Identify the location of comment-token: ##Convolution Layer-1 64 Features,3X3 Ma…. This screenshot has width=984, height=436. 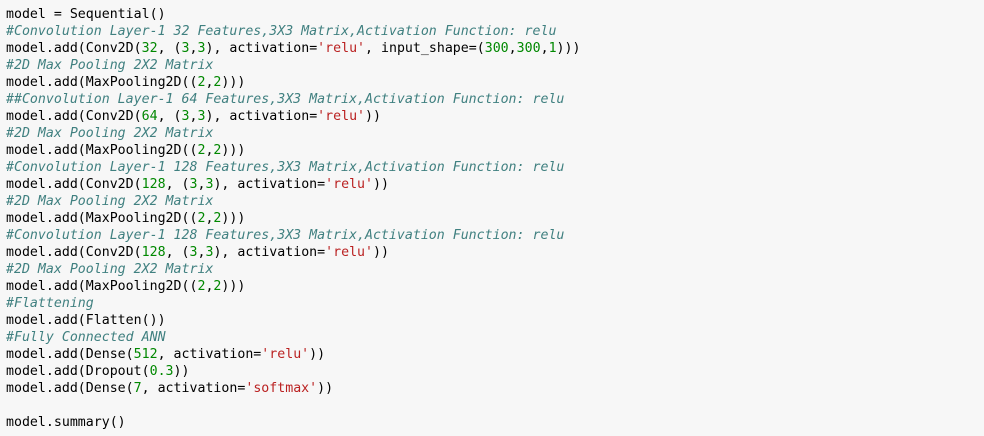
(285, 99).